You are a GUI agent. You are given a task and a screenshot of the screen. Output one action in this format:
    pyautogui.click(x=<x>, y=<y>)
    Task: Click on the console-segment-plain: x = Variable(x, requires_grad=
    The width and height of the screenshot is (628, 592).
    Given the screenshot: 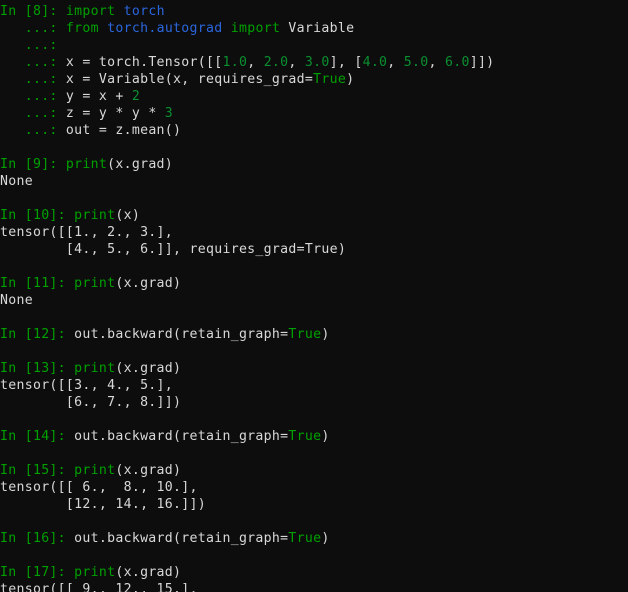 What is the action you would take?
    pyautogui.click(x=189, y=79)
    